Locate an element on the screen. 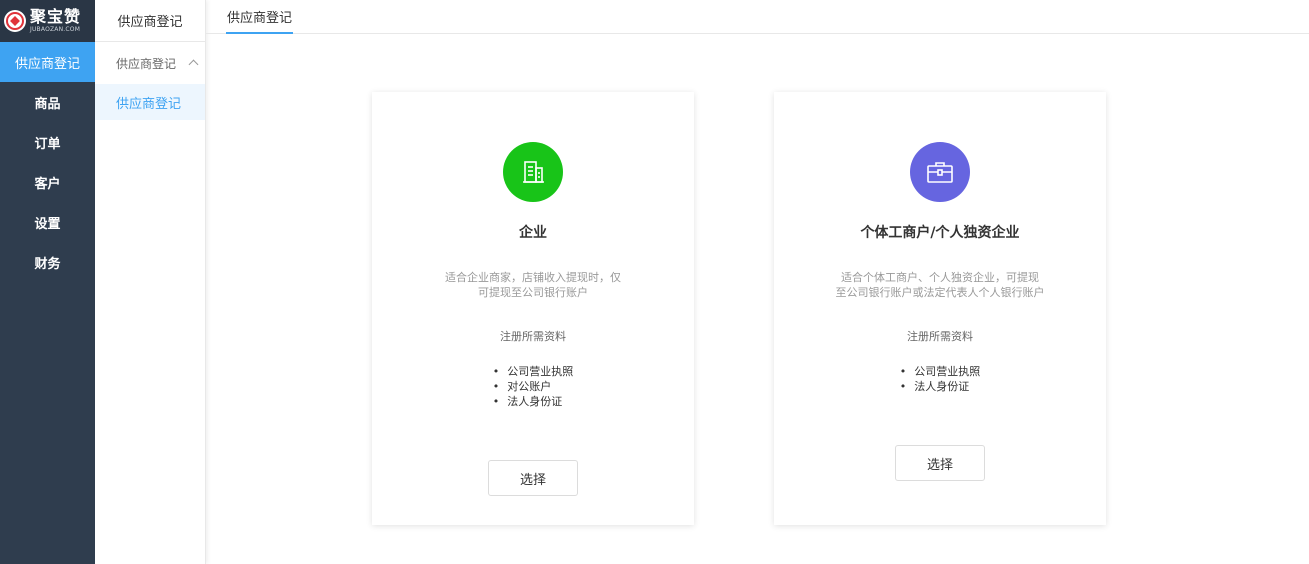  sidebar-item-products: 商品 is located at coordinates (47, 102).